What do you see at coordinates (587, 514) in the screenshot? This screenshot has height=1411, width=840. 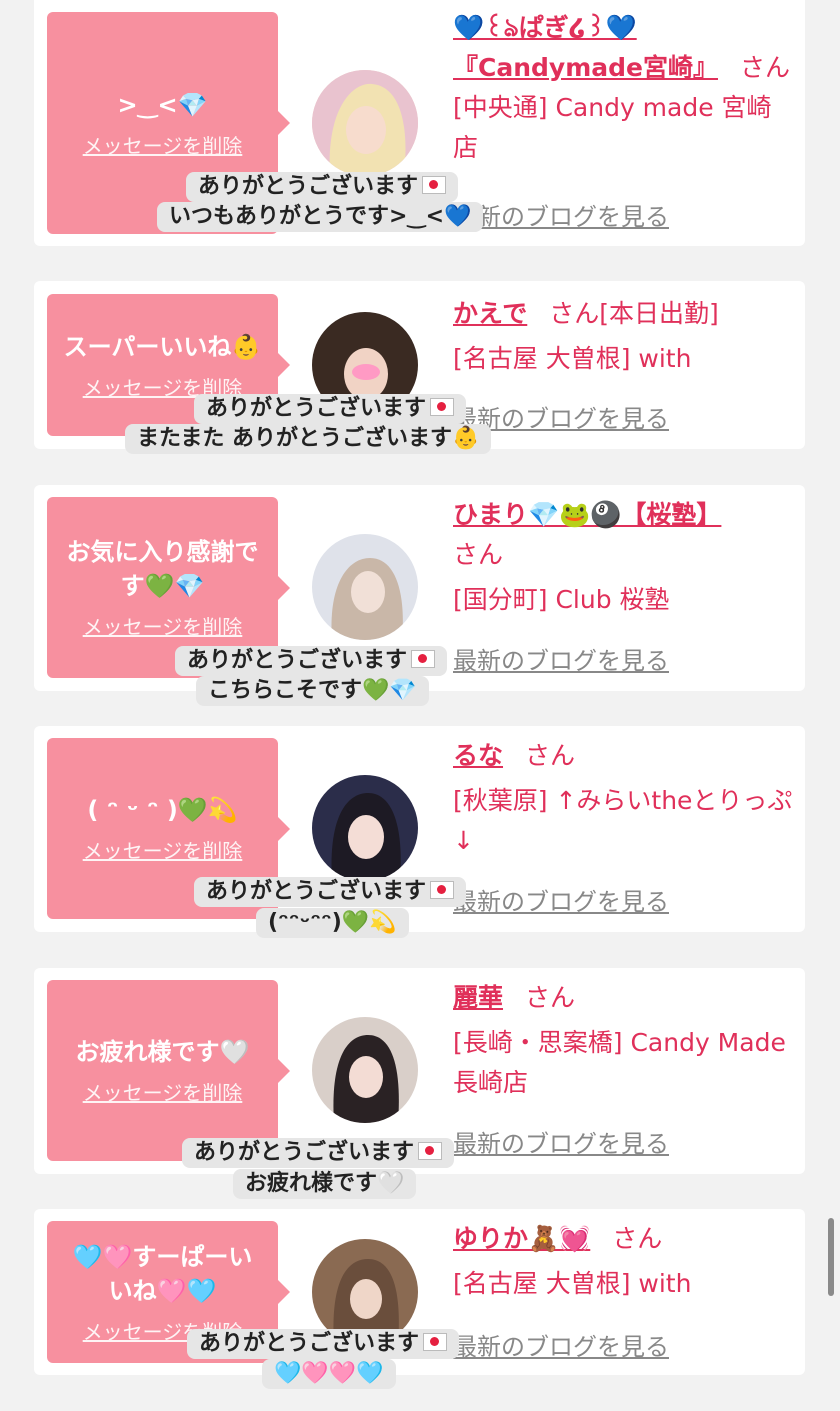 I see `cast-name-link: ひまり💎🐸🎱【桜塾】` at bounding box center [587, 514].